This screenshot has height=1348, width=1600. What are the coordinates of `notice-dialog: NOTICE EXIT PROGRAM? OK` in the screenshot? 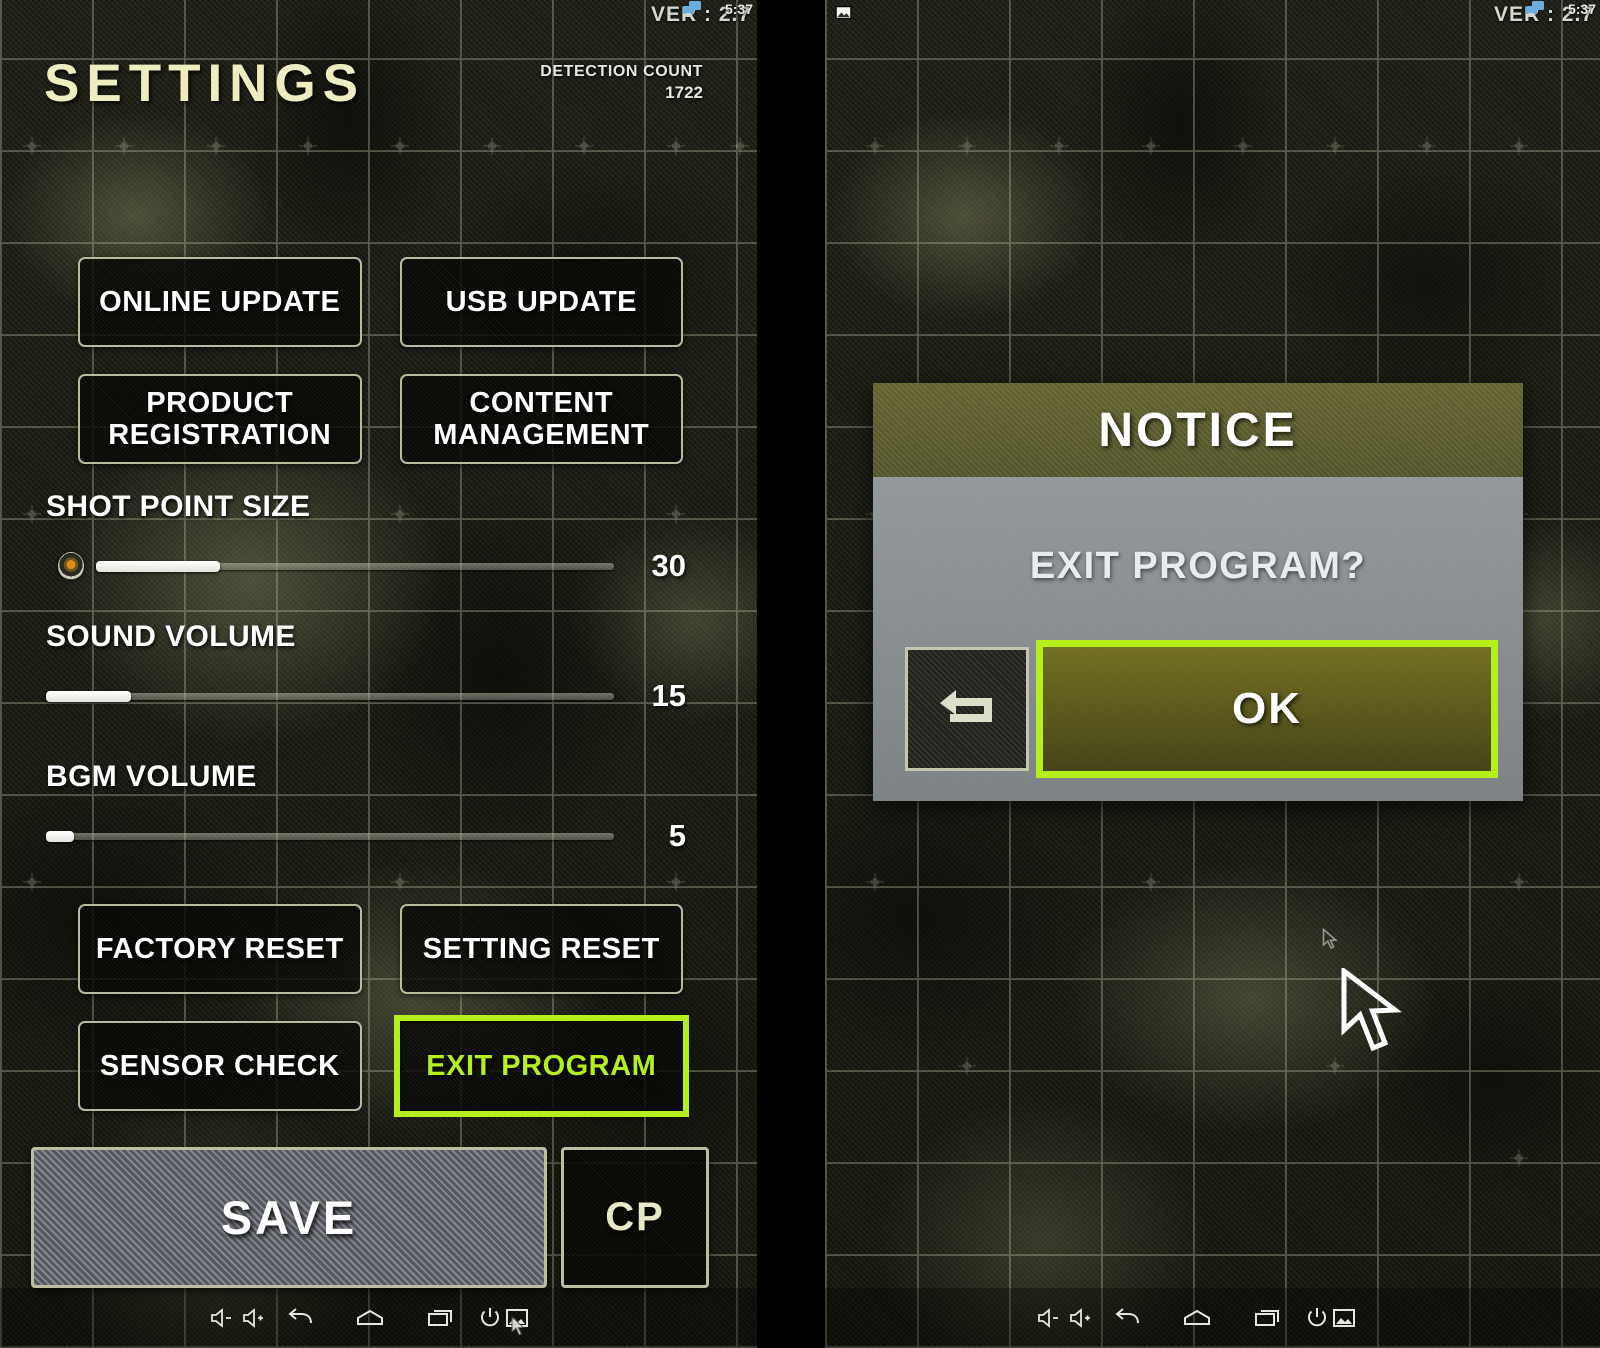 It's located at (1198, 592).